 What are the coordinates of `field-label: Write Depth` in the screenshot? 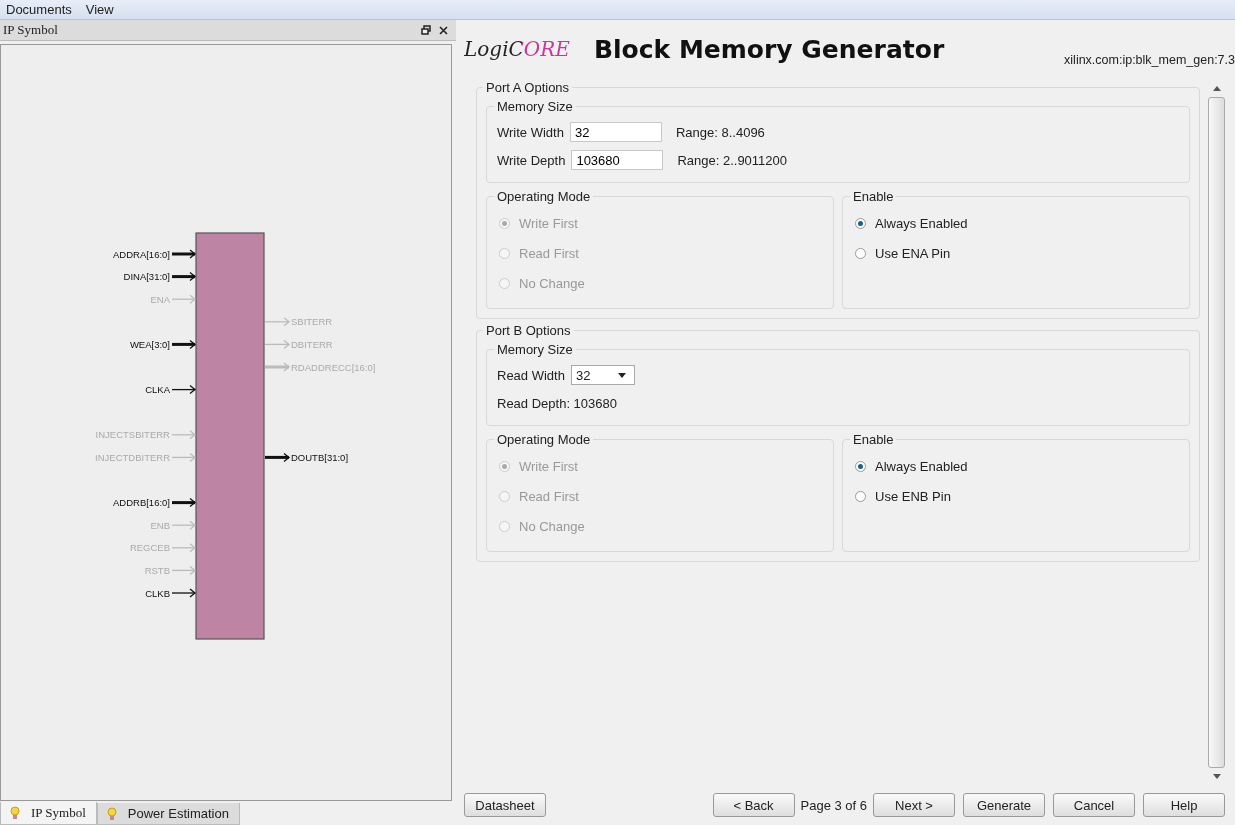 It's located at (531, 160).